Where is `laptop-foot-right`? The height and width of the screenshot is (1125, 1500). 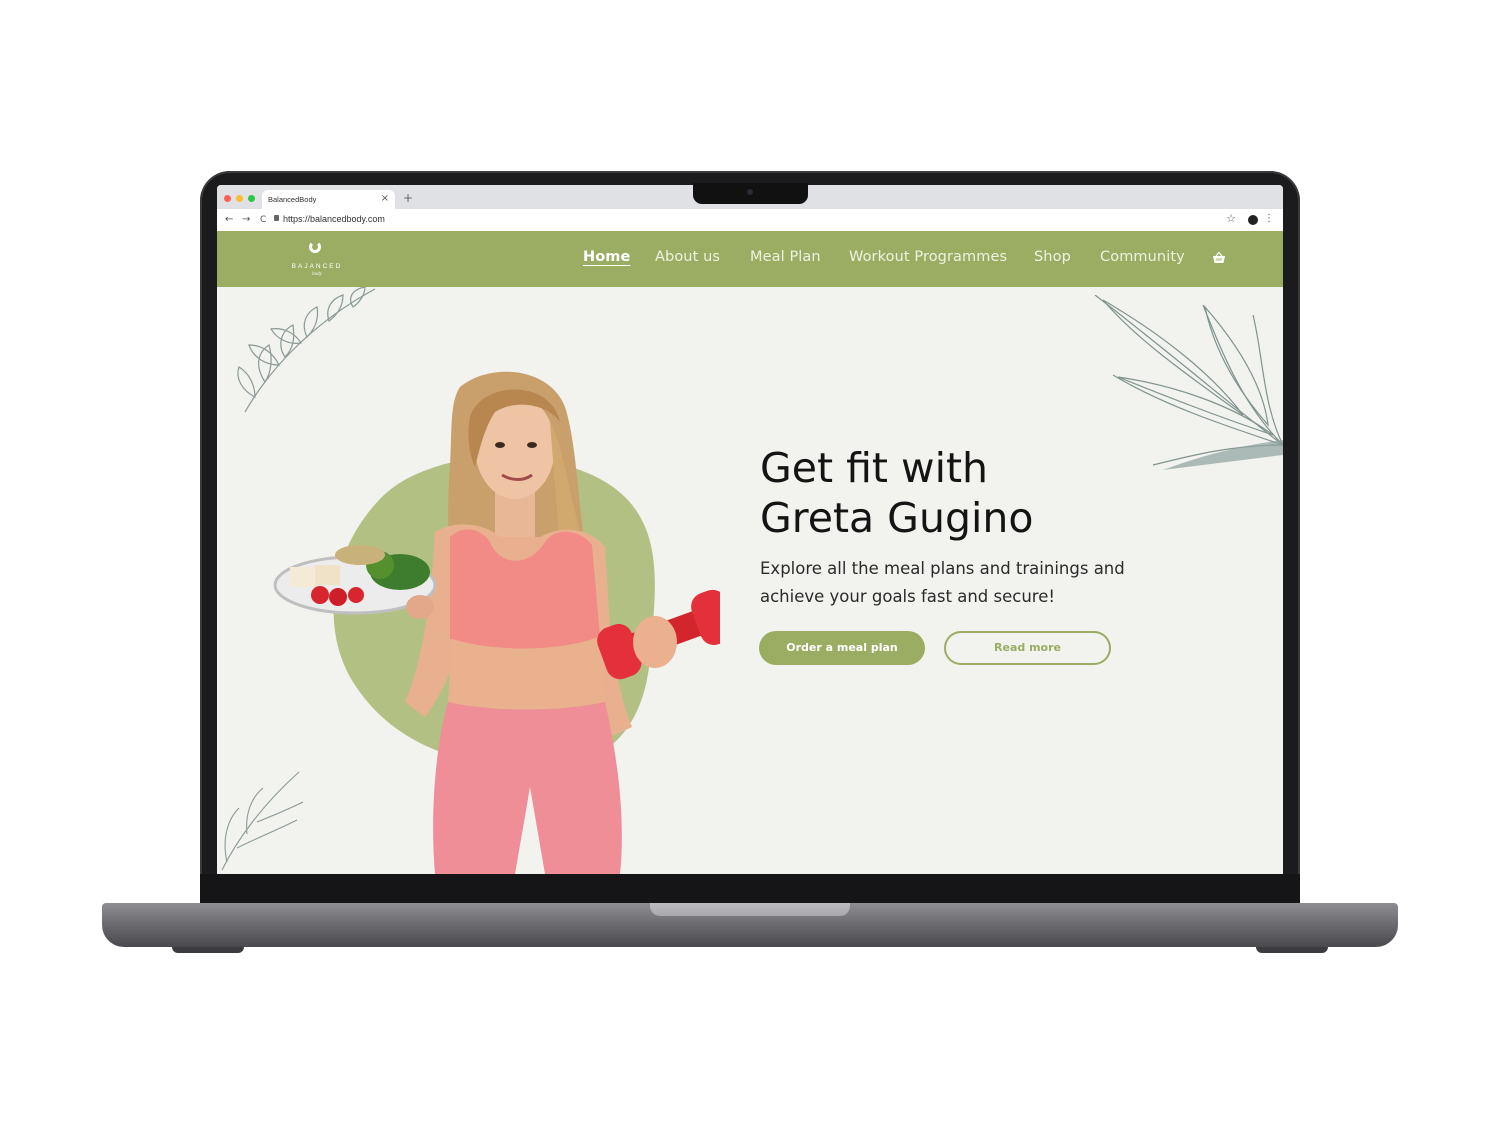 laptop-foot-right is located at coordinates (1292, 950).